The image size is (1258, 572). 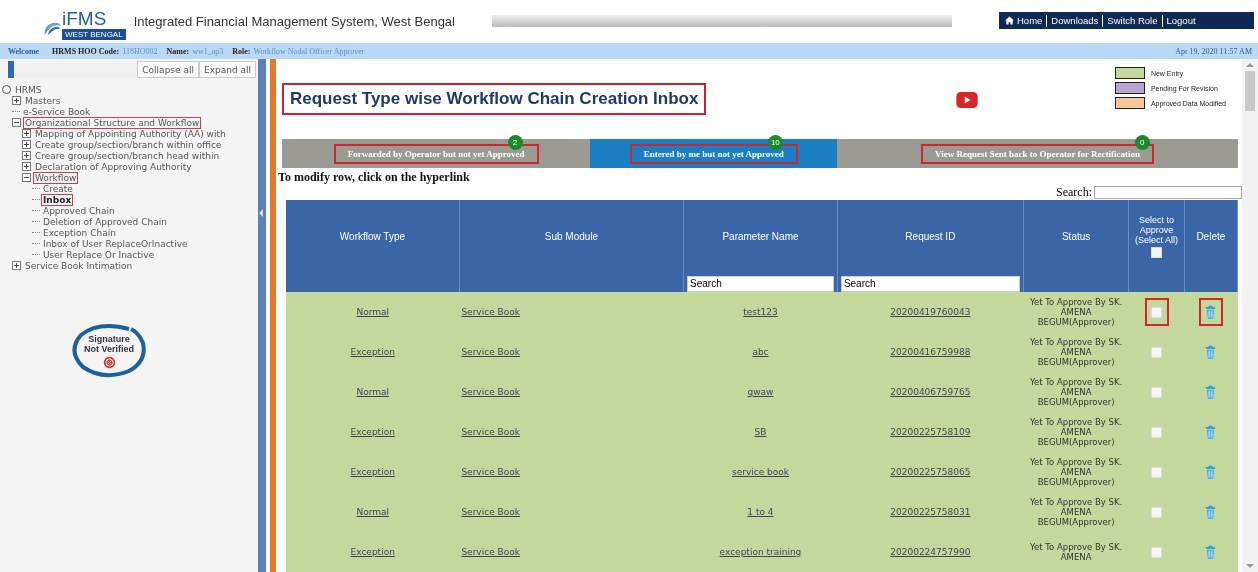 What do you see at coordinates (930, 312) in the screenshot?
I see `request-id-link: 20200419760043` at bounding box center [930, 312].